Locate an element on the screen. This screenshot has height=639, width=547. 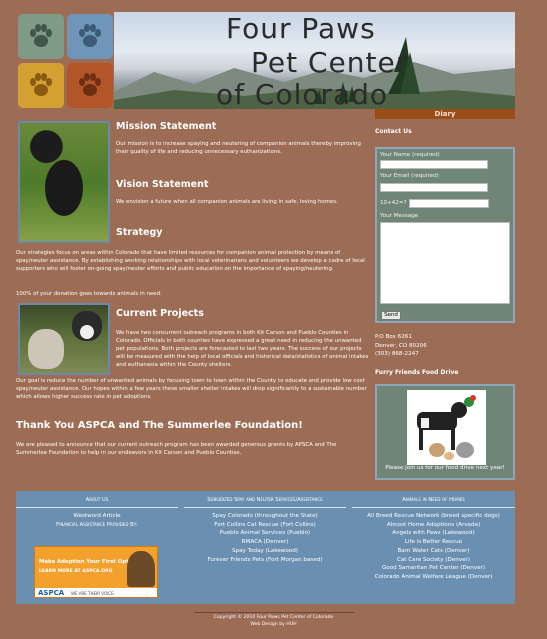
almost-home-adoptions-link: Almost Home Adoptions (Arvada) is located at coordinates (433, 525).